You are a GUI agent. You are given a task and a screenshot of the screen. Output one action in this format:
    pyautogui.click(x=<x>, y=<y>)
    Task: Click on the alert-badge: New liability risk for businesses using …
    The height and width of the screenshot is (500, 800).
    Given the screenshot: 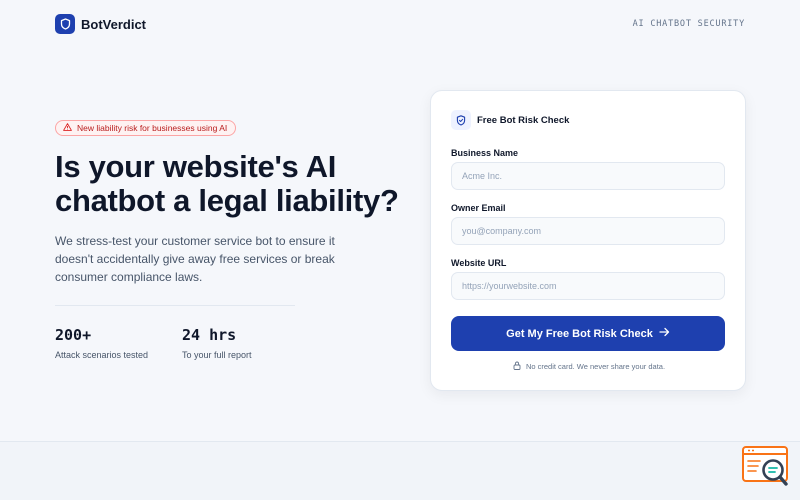 What is the action you would take?
    pyautogui.click(x=146, y=128)
    